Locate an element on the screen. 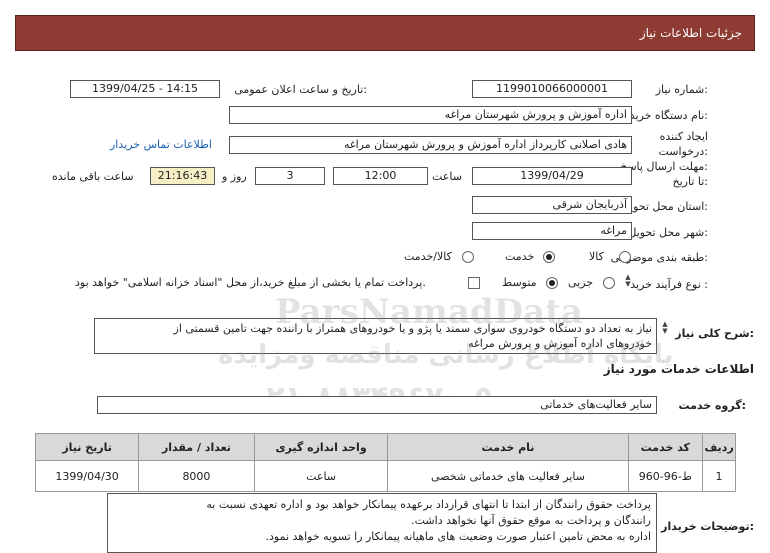  process-option-minor: جزیی is located at coordinates (581, 282).